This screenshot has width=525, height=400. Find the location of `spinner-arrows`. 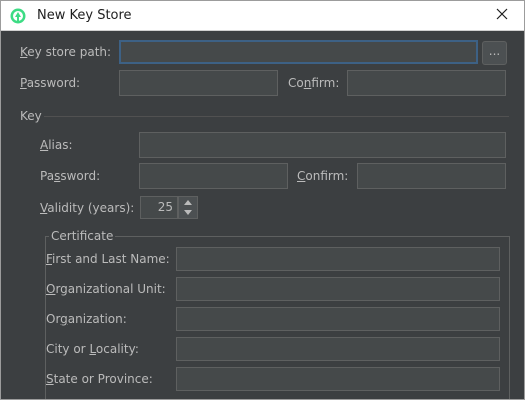

spinner-arrows is located at coordinates (188, 207).